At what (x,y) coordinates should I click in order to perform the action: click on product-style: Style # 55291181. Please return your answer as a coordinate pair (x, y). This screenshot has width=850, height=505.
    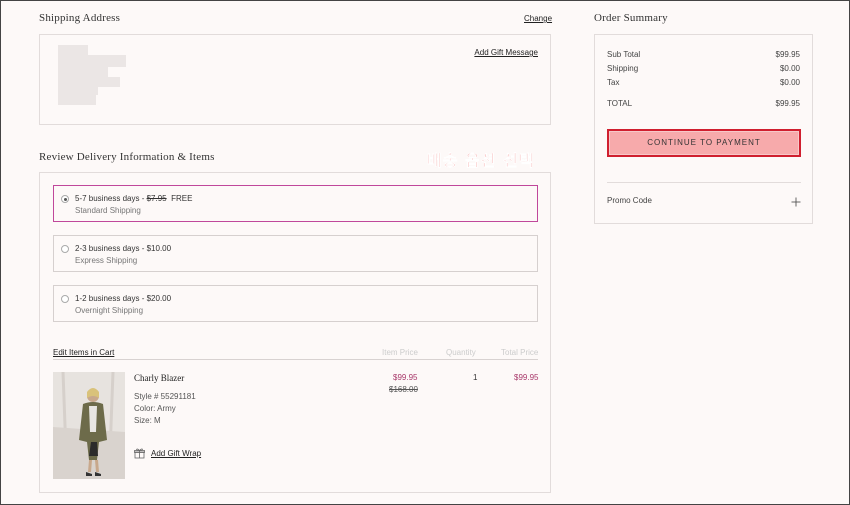
    Looking at the image, I should click on (165, 396).